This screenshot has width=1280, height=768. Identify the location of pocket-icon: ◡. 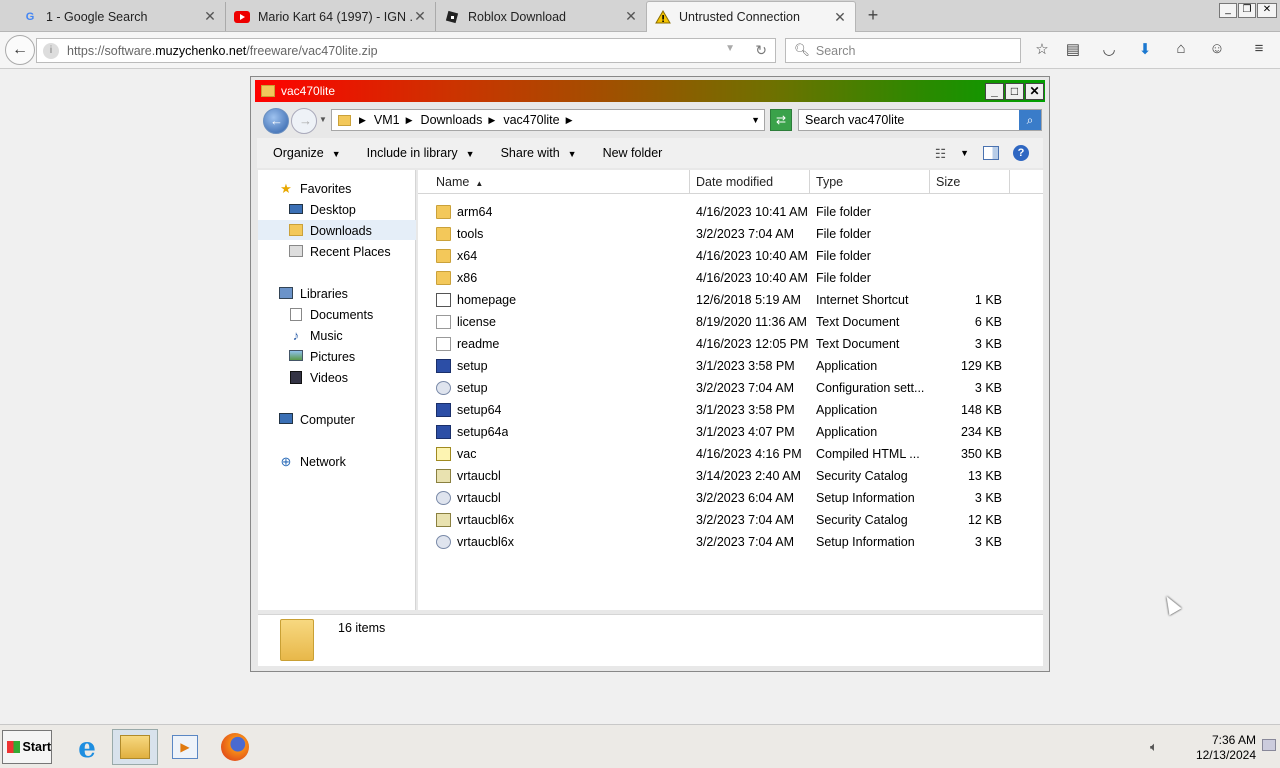
(1109, 51).